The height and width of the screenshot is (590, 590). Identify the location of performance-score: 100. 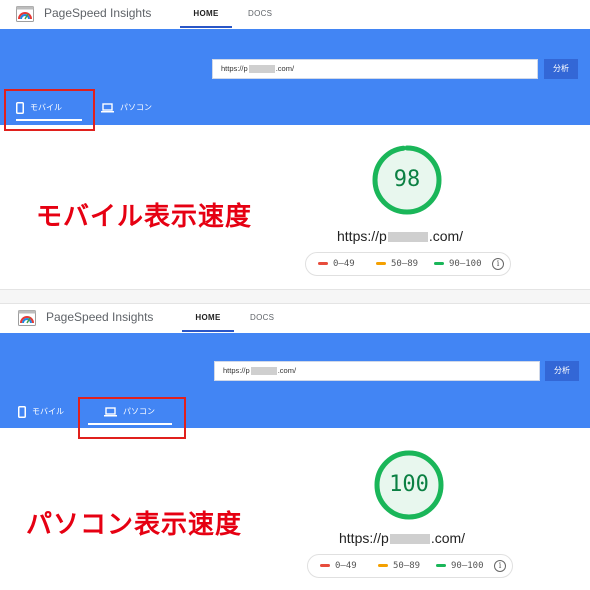
(409, 484).